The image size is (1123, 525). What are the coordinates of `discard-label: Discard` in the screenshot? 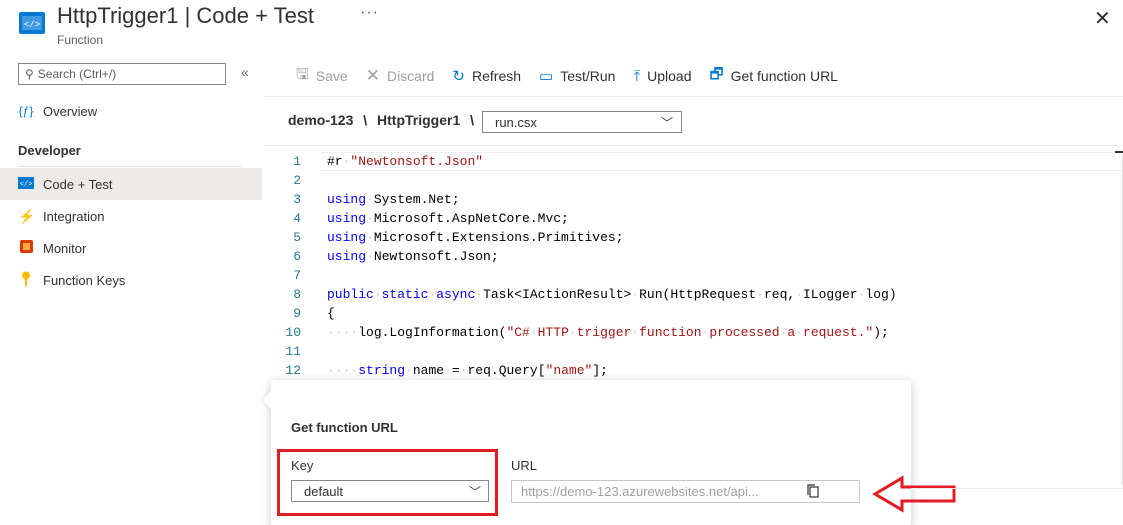 It's located at (410, 76).